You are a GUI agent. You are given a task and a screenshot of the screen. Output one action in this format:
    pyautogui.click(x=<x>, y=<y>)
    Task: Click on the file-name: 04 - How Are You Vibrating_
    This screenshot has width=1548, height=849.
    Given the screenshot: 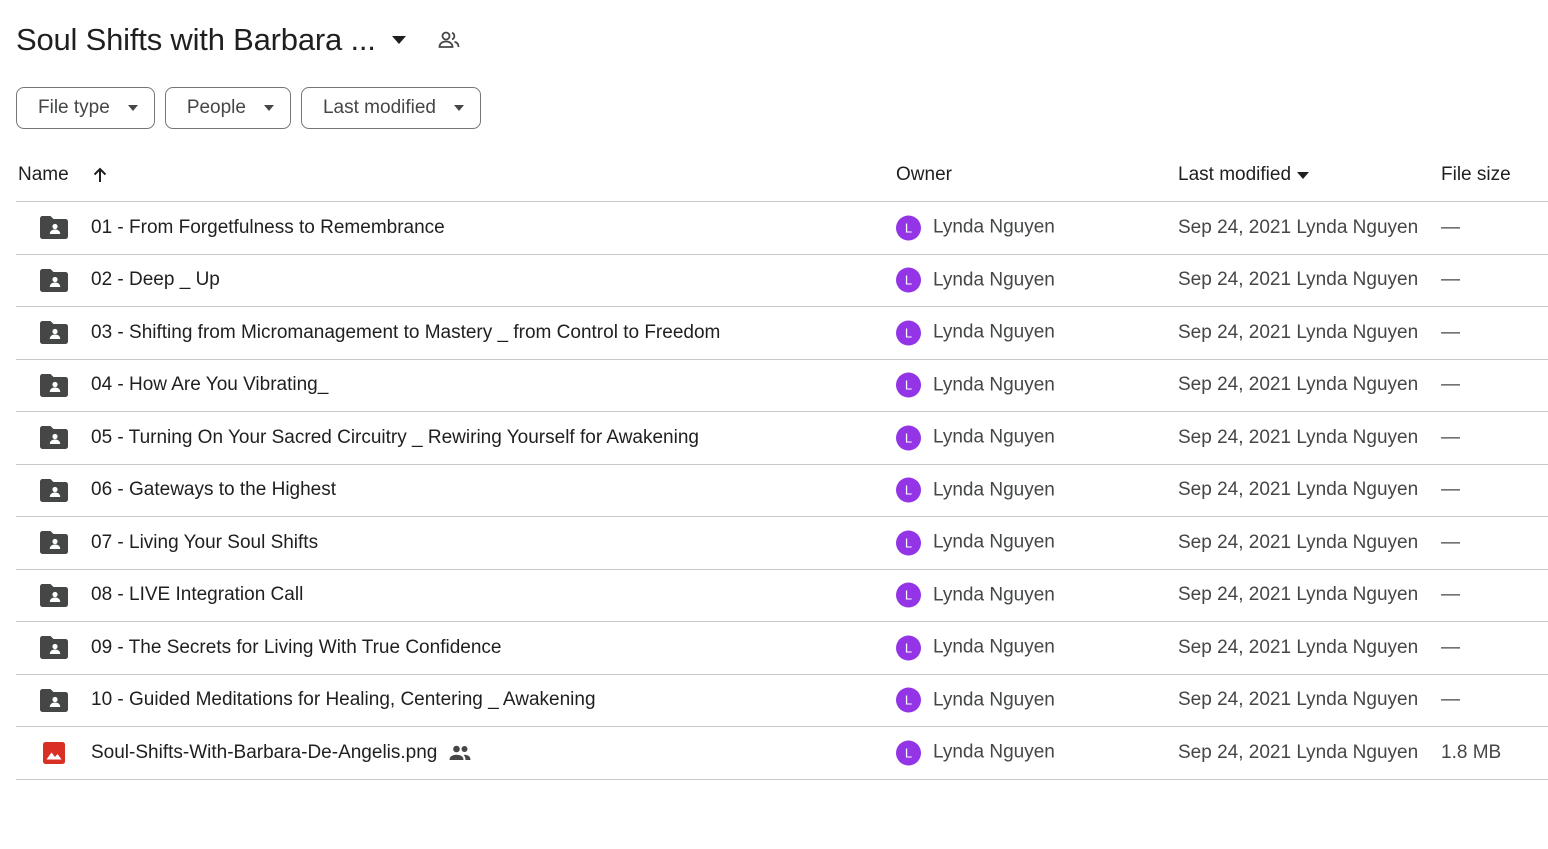 What is the action you would take?
    pyautogui.click(x=209, y=385)
    